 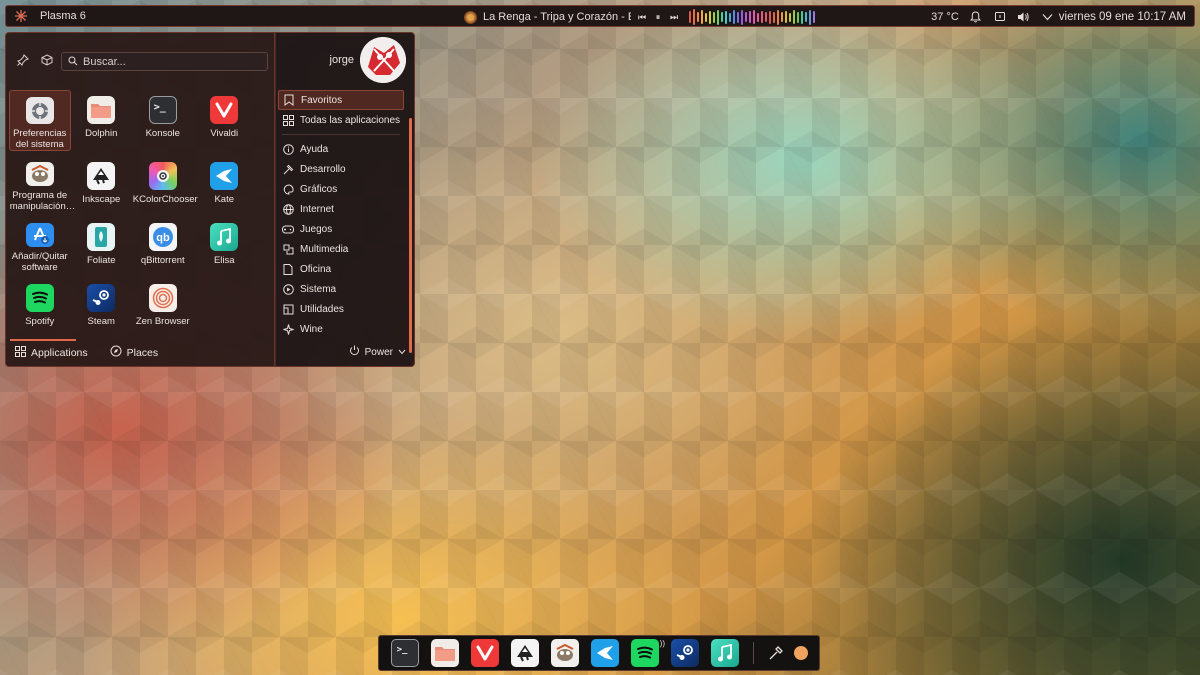 I want to click on category-label: Todas las aplicaciones, so click(x=350, y=120).